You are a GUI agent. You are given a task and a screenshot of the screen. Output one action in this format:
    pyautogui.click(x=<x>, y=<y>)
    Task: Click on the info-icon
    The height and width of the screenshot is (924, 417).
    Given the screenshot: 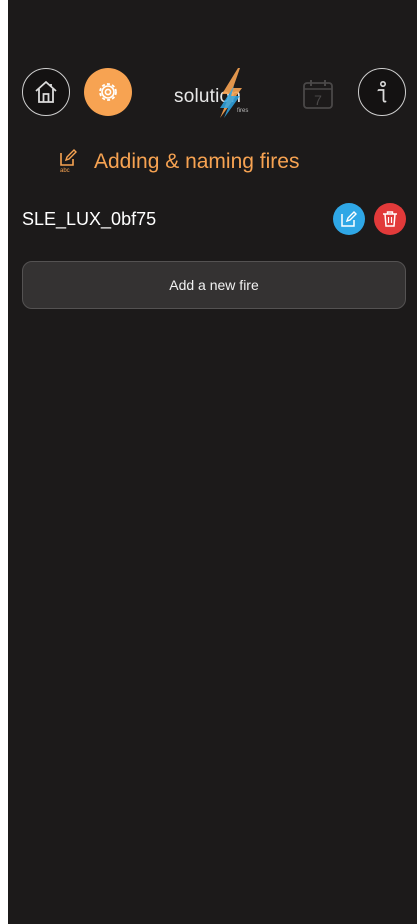 What is the action you would take?
    pyautogui.click(x=382, y=91)
    